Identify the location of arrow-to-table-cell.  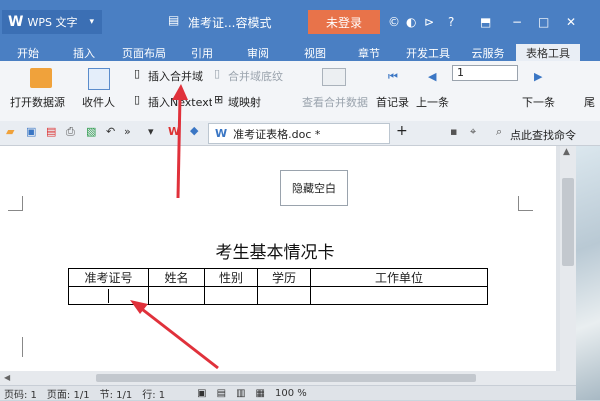
(174, 335).